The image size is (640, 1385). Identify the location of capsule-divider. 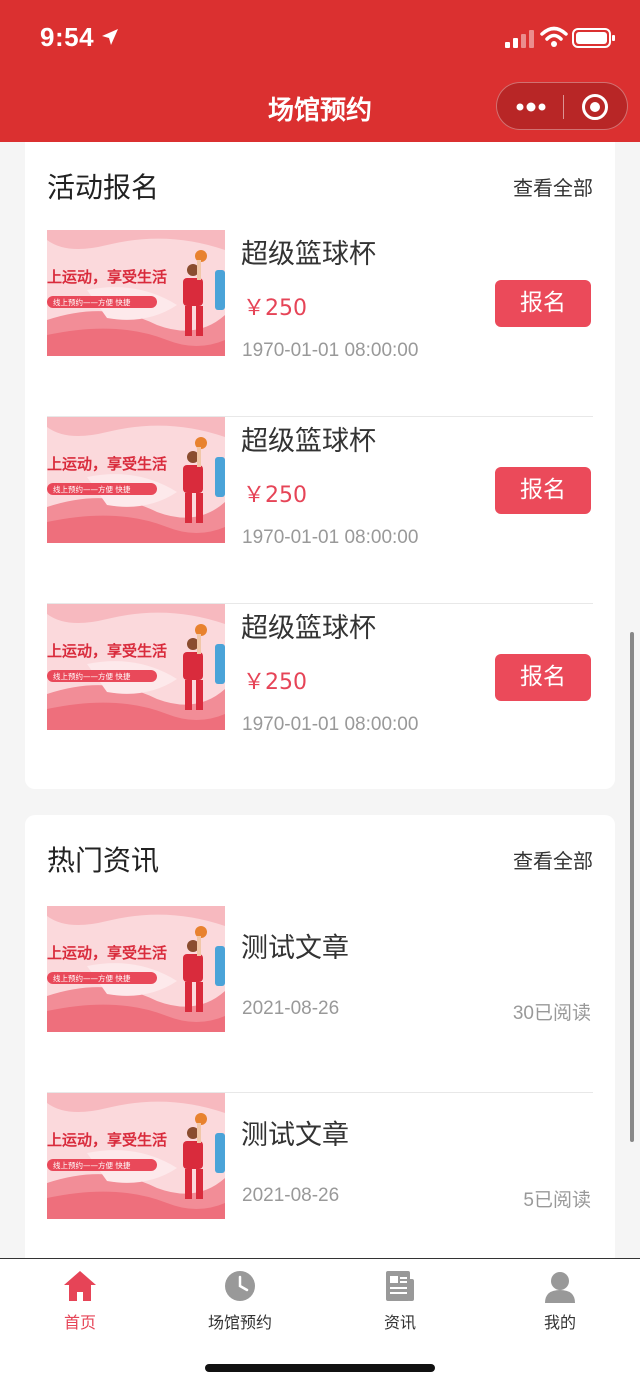
(563, 107).